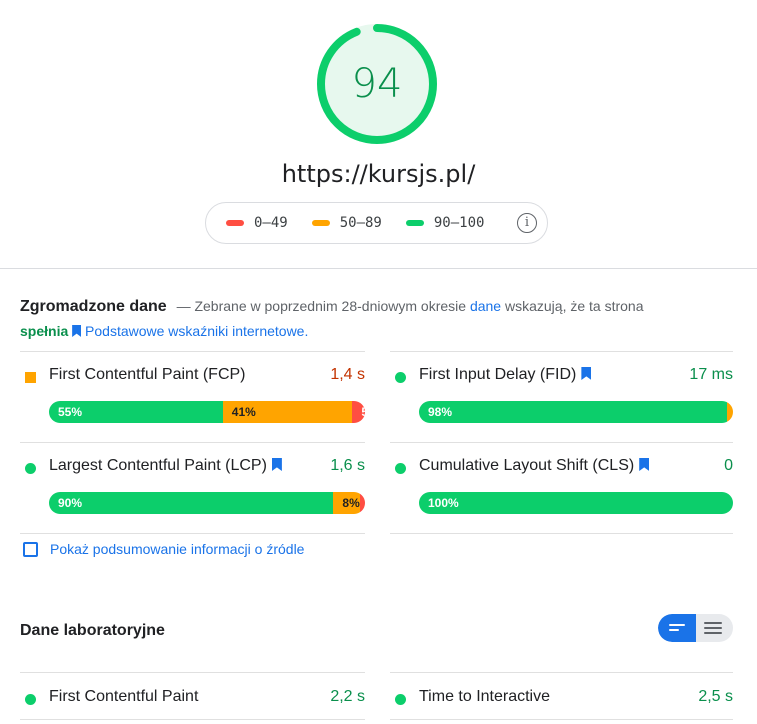 This screenshot has height=724, width=757. Describe the element at coordinates (360, 223) in the screenshot. I see `legend-label-average: 50–89` at that location.